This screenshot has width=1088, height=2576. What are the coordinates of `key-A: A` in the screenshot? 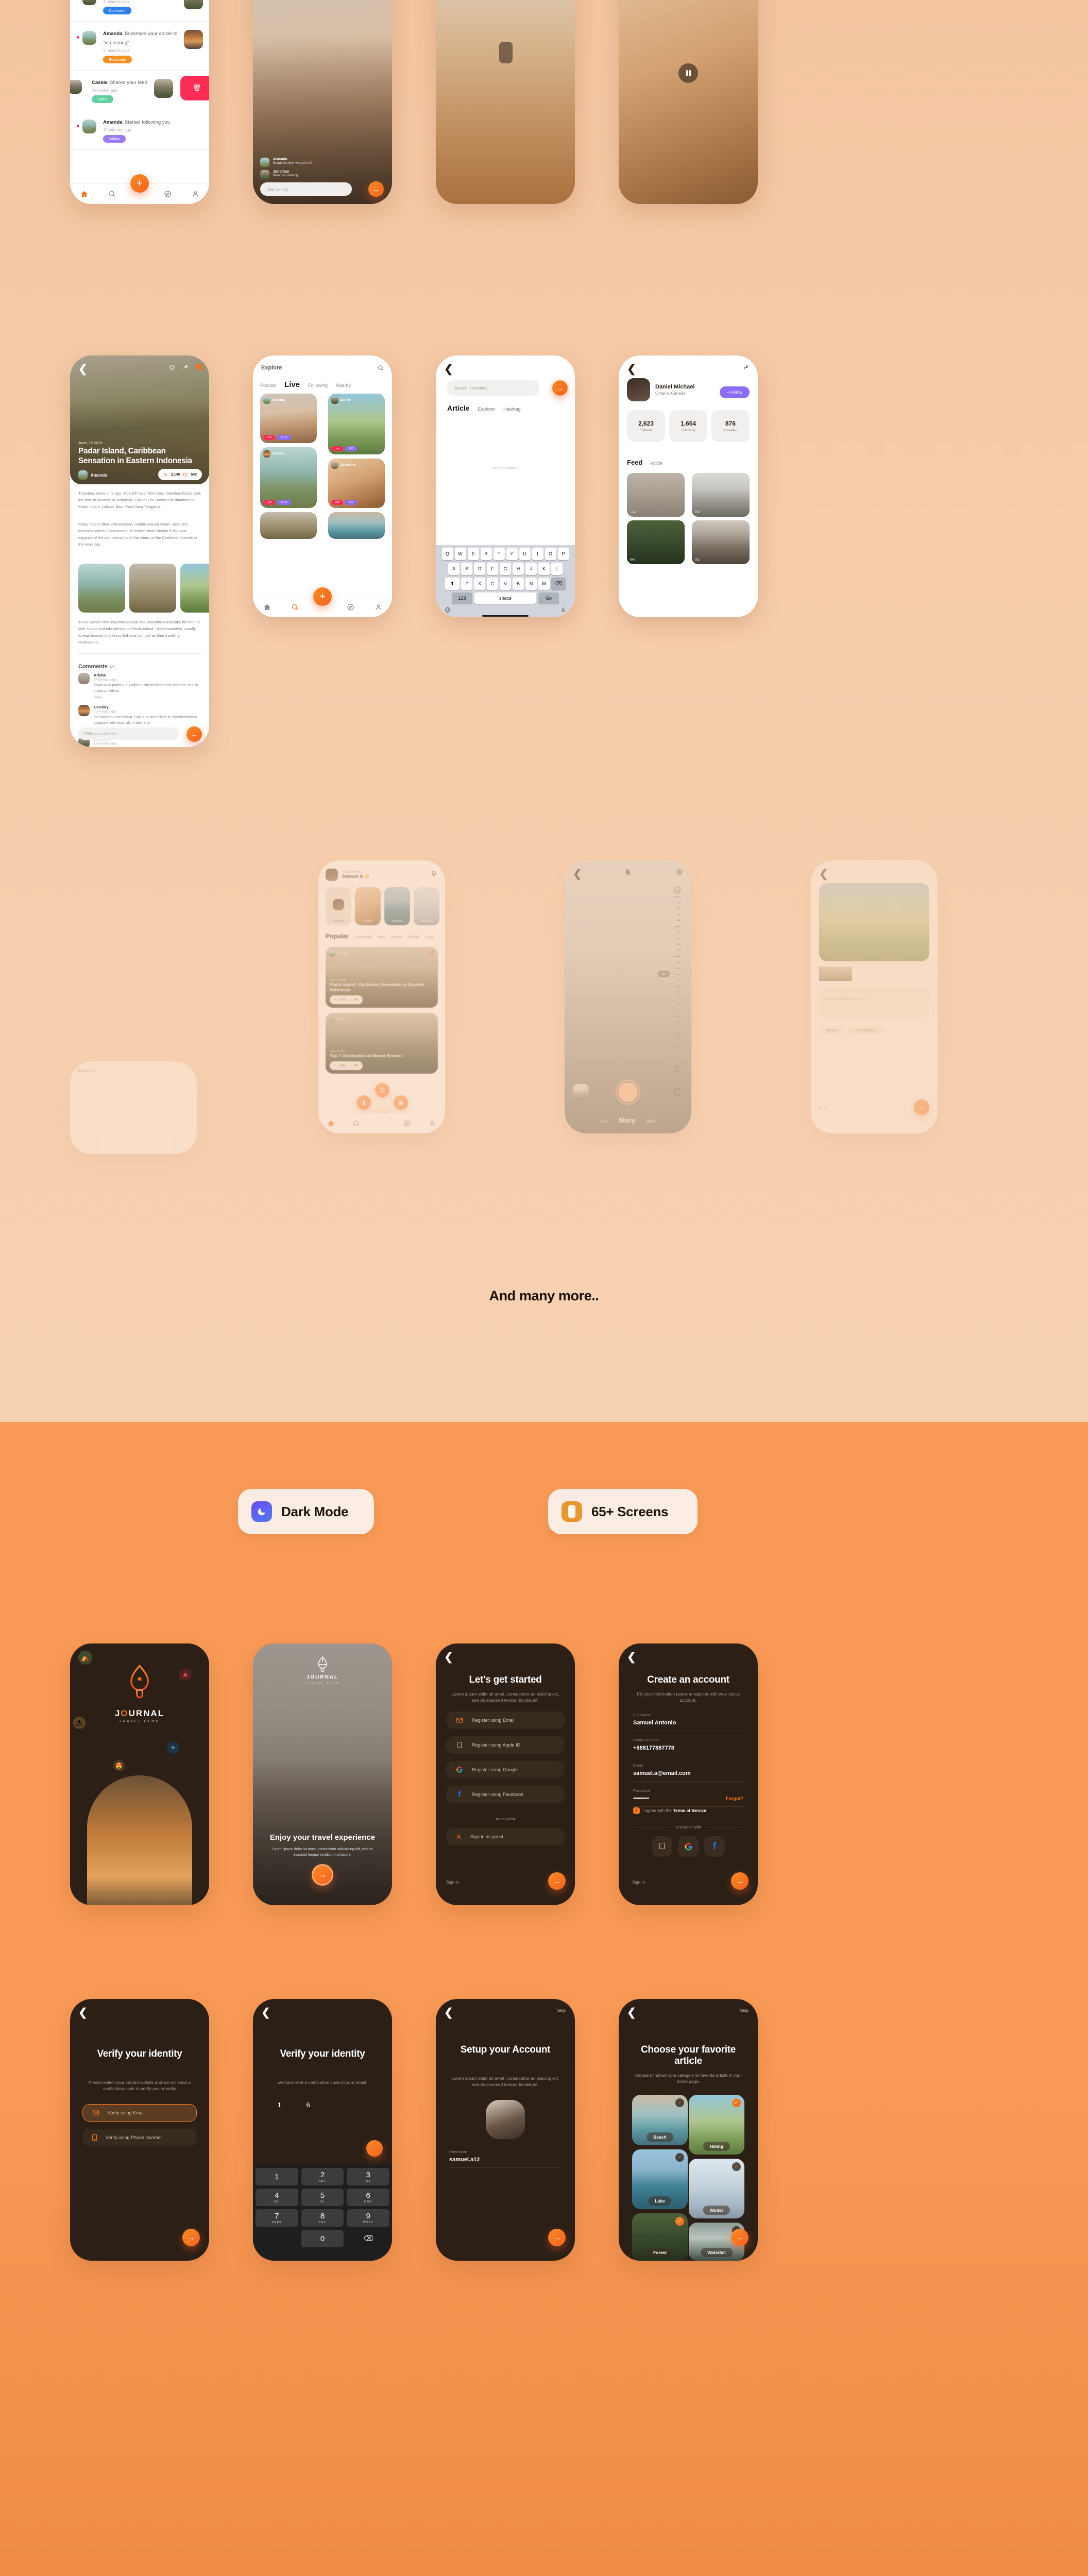 It's located at (454, 569).